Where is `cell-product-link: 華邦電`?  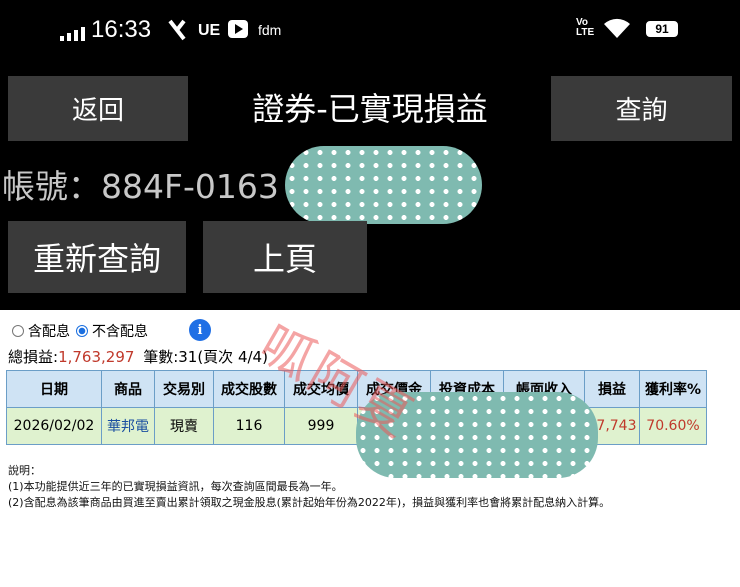
cell-product-link: 華邦電 is located at coordinates (128, 426).